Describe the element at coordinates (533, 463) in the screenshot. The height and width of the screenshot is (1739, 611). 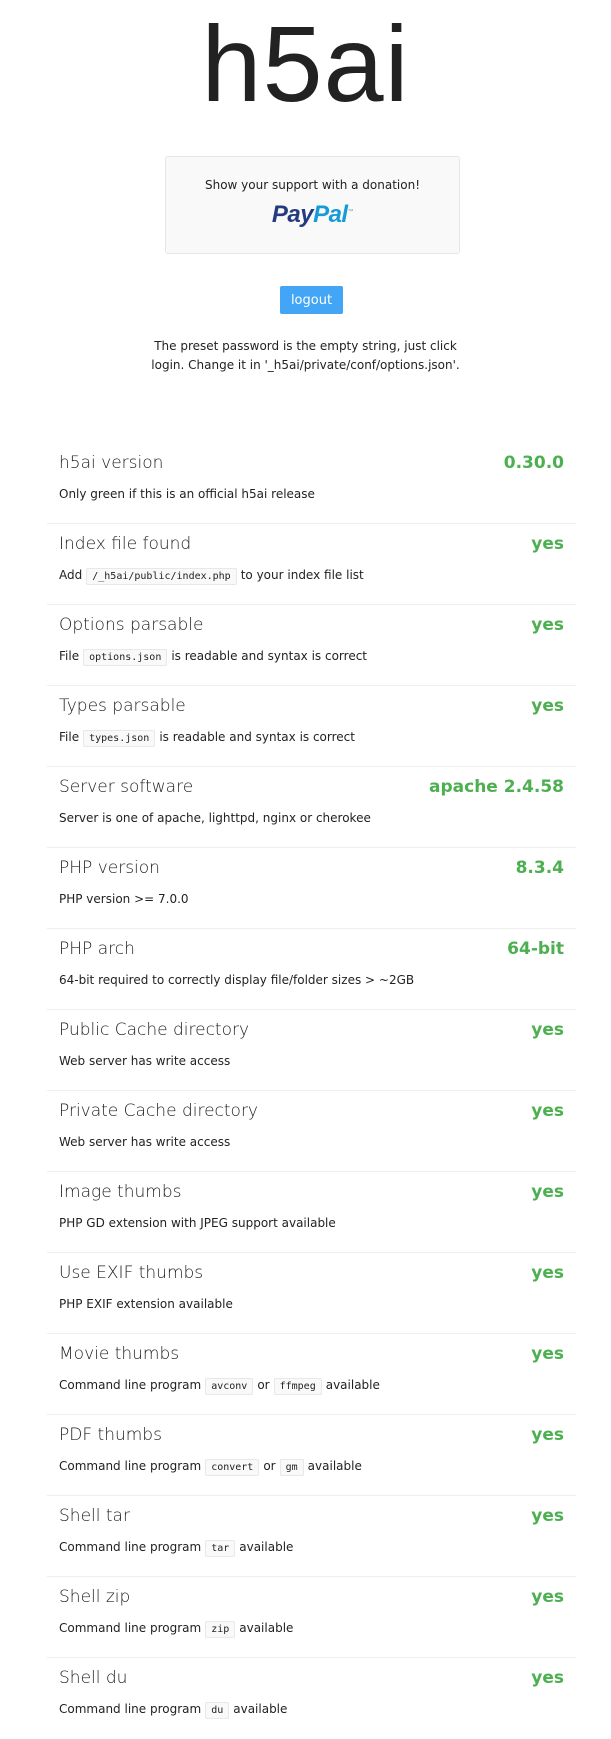
I see `status-value: 0.30.0` at that location.